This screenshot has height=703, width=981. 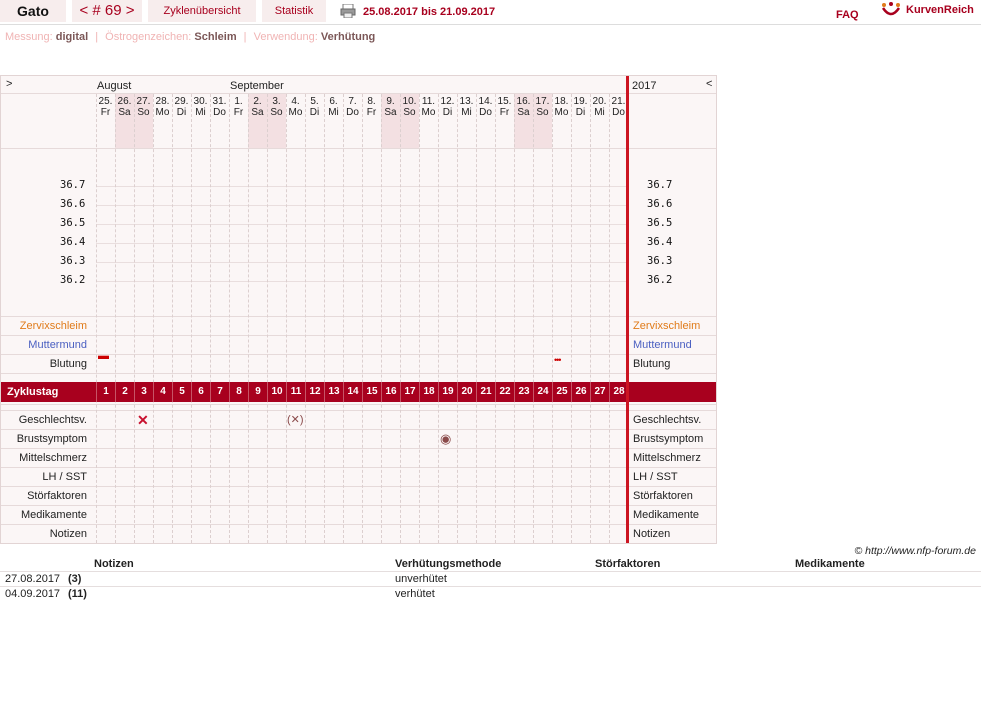 What do you see at coordinates (485, 107) in the screenshot?
I see `day-header-cell: 14. Do` at bounding box center [485, 107].